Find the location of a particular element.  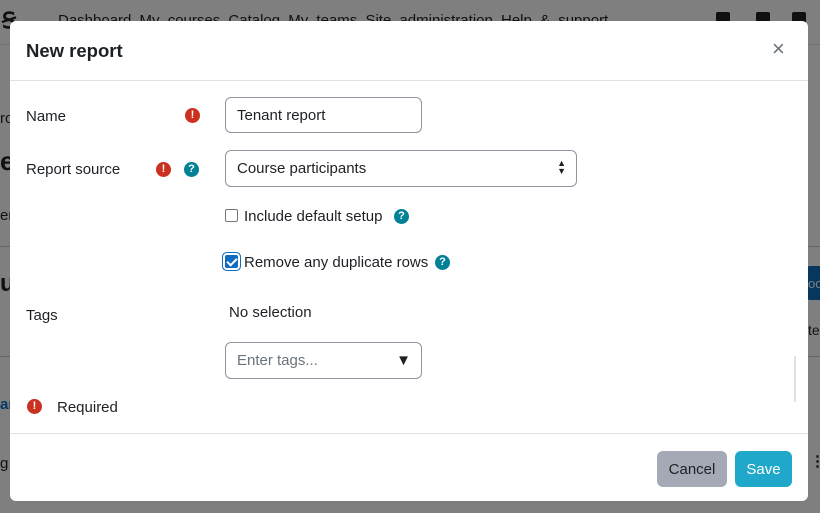

cancel-button: Cancel is located at coordinates (692, 469).